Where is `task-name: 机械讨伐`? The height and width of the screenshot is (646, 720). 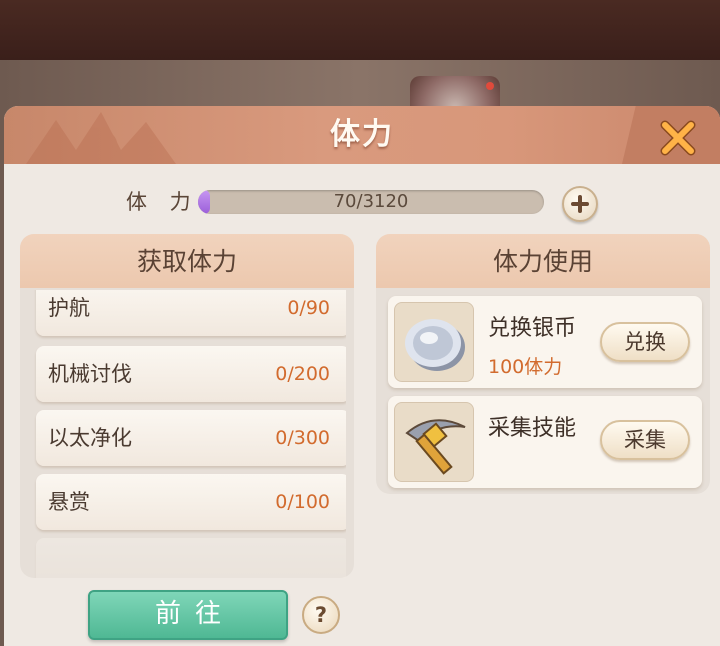
task-name: 机械讨伐 is located at coordinates (90, 374).